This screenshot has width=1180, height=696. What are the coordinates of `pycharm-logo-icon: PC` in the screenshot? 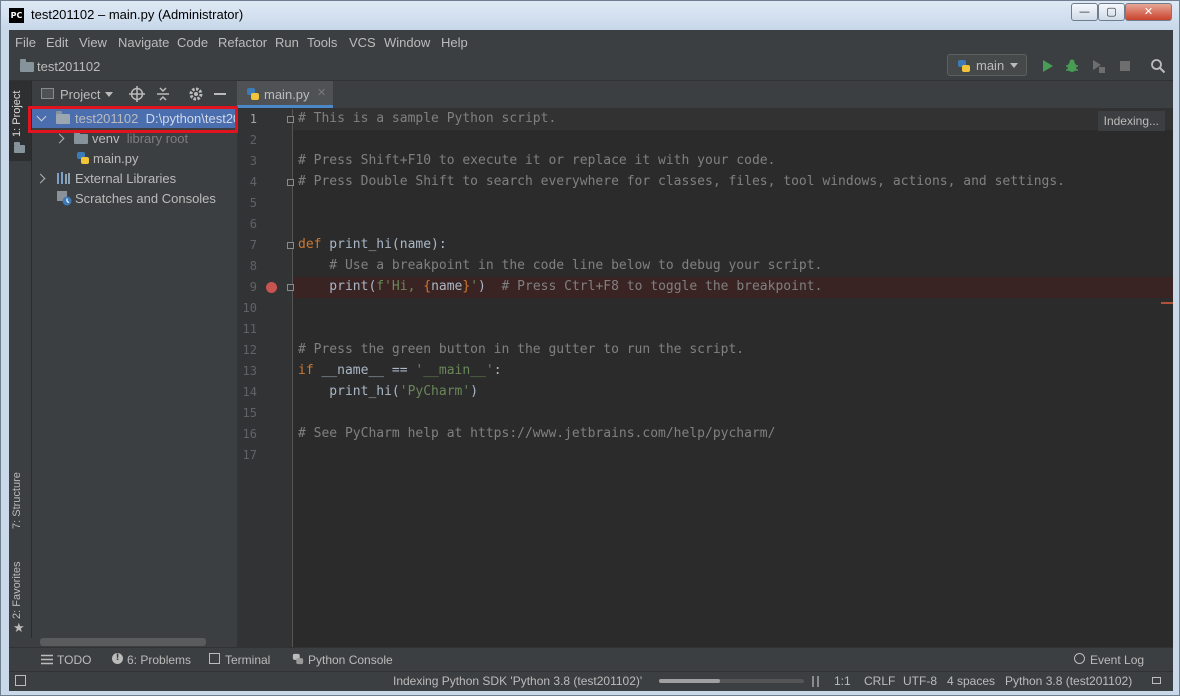 It's located at (16, 15).